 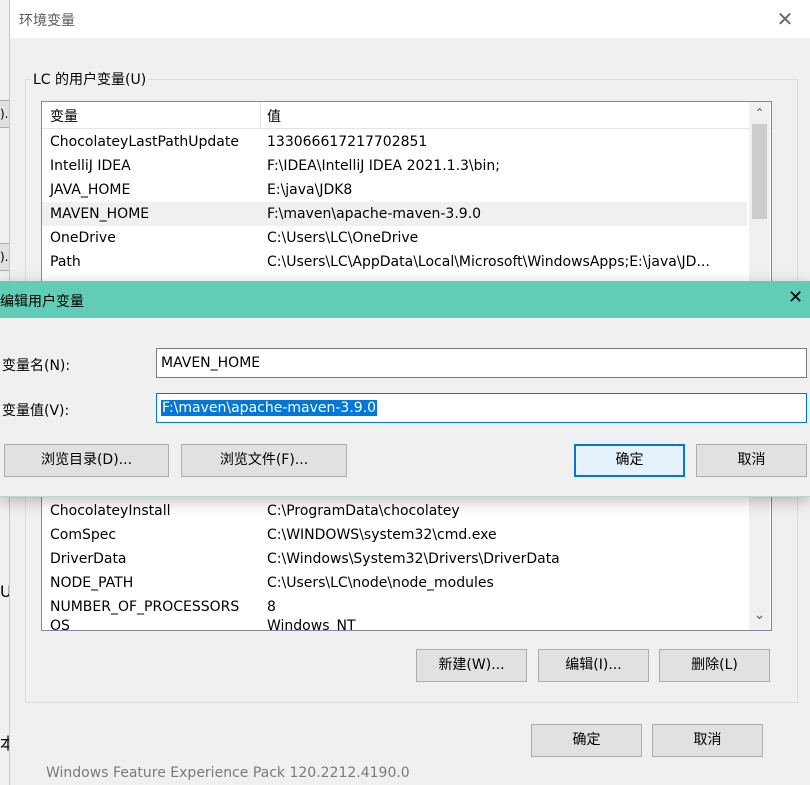 What do you see at coordinates (110, 511) in the screenshot?
I see `variable-name: ChocolateyInstall` at bounding box center [110, 511].